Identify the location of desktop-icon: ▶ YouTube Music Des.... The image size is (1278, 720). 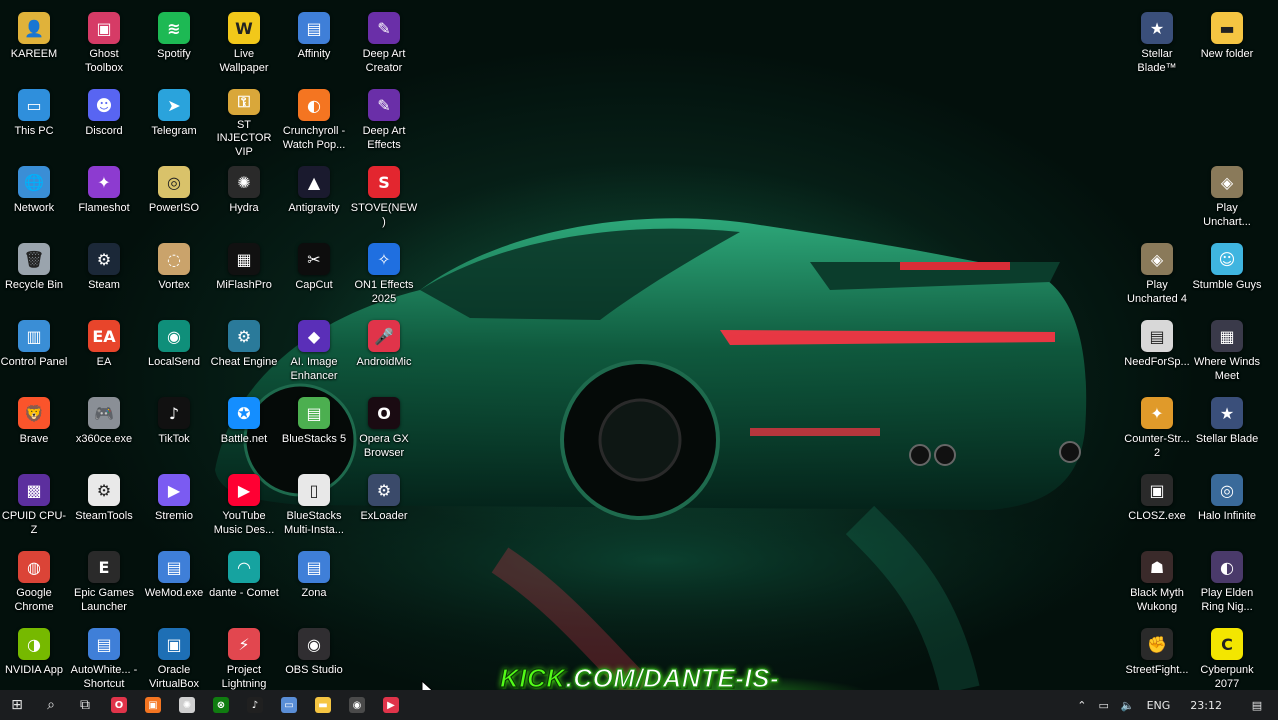
(244, 507).